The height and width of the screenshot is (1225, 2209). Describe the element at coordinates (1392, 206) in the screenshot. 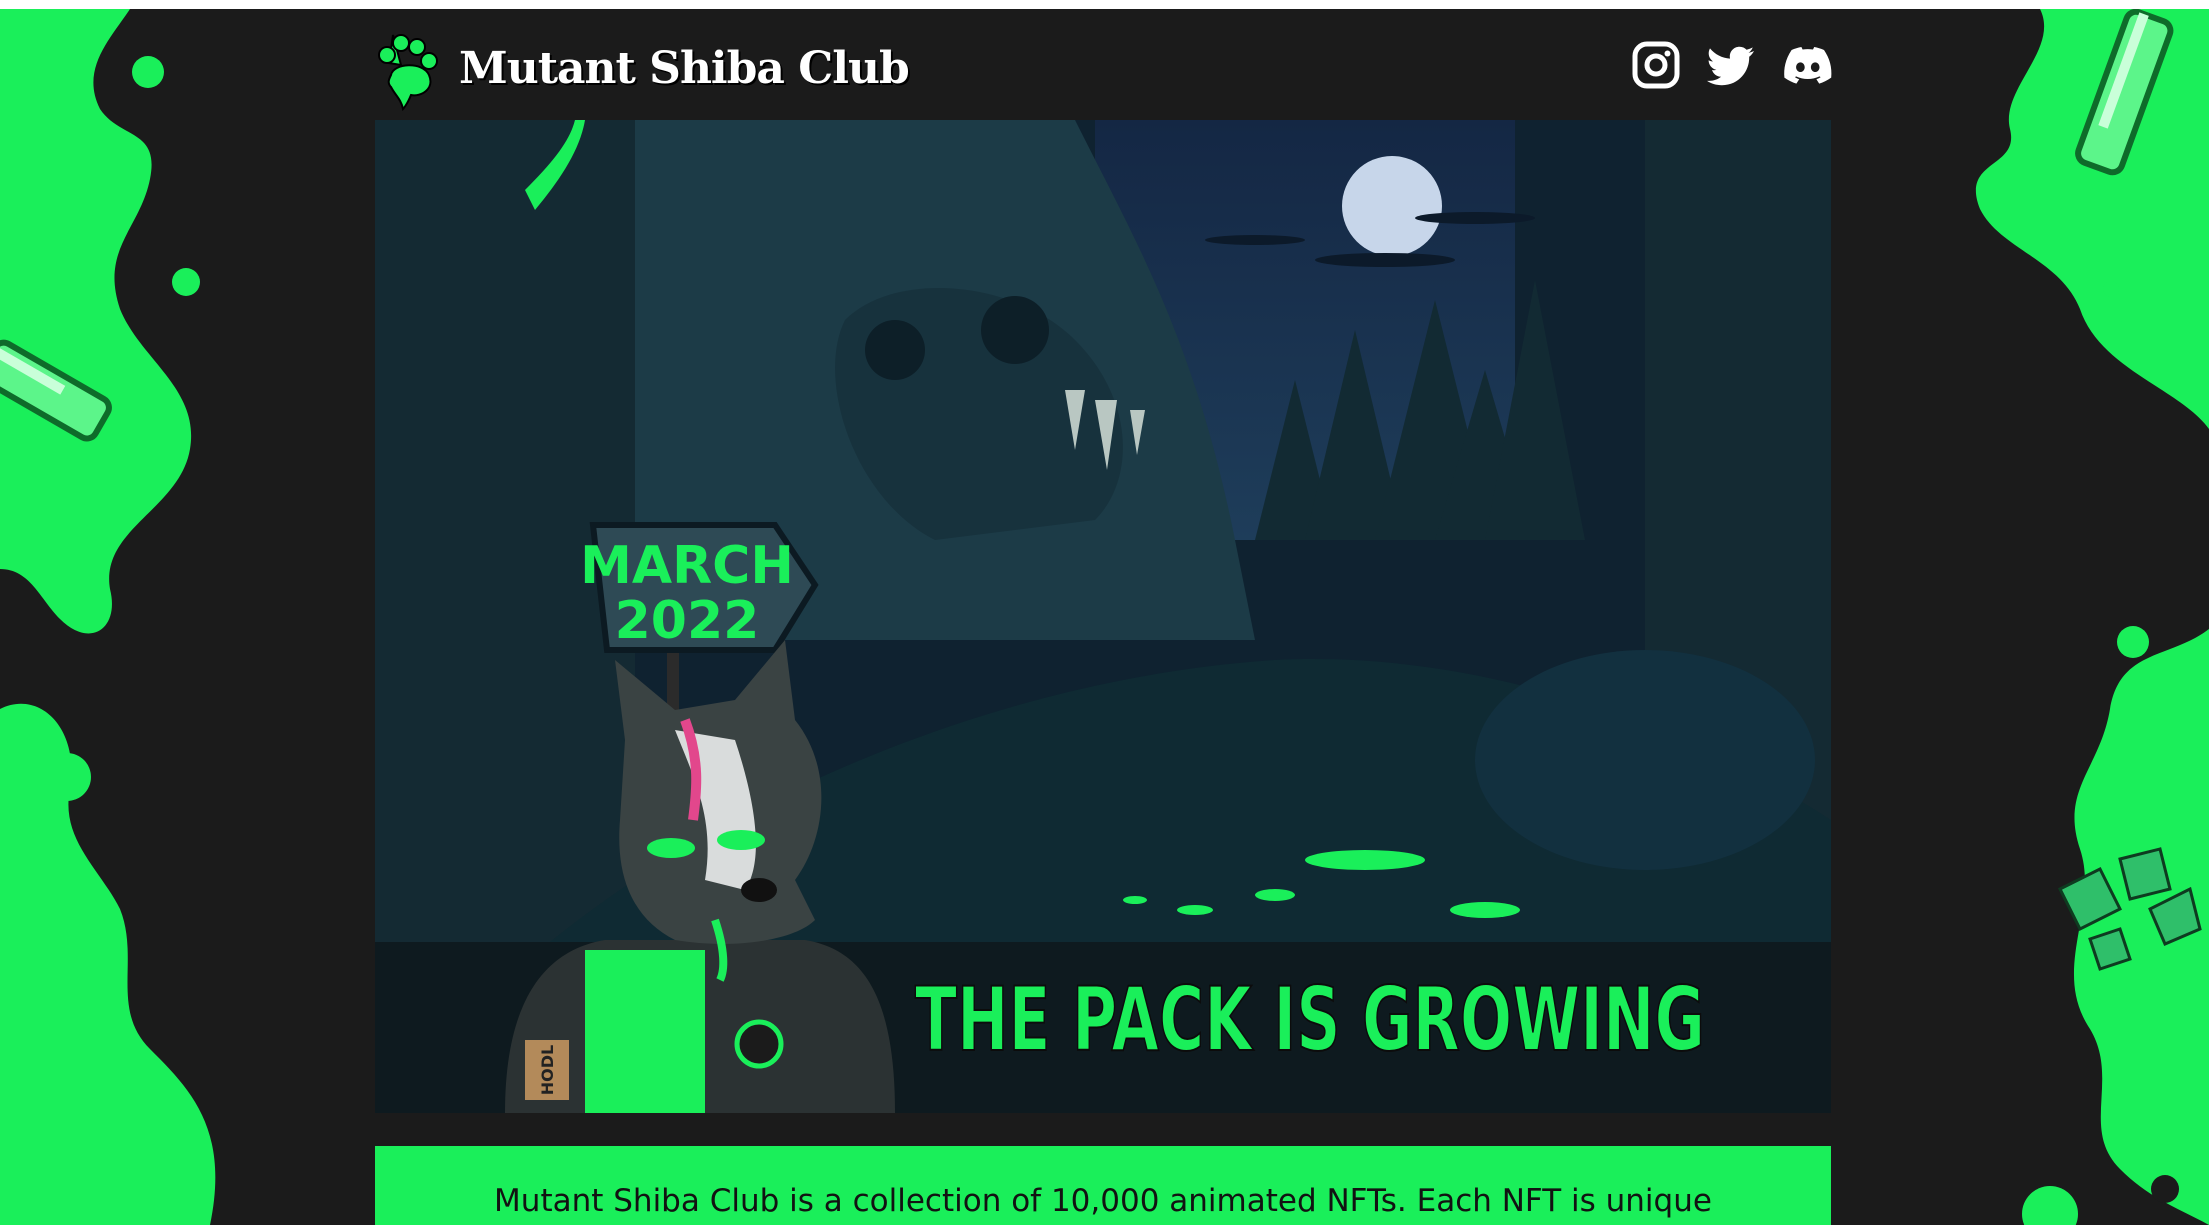

I see `moon` at that location.